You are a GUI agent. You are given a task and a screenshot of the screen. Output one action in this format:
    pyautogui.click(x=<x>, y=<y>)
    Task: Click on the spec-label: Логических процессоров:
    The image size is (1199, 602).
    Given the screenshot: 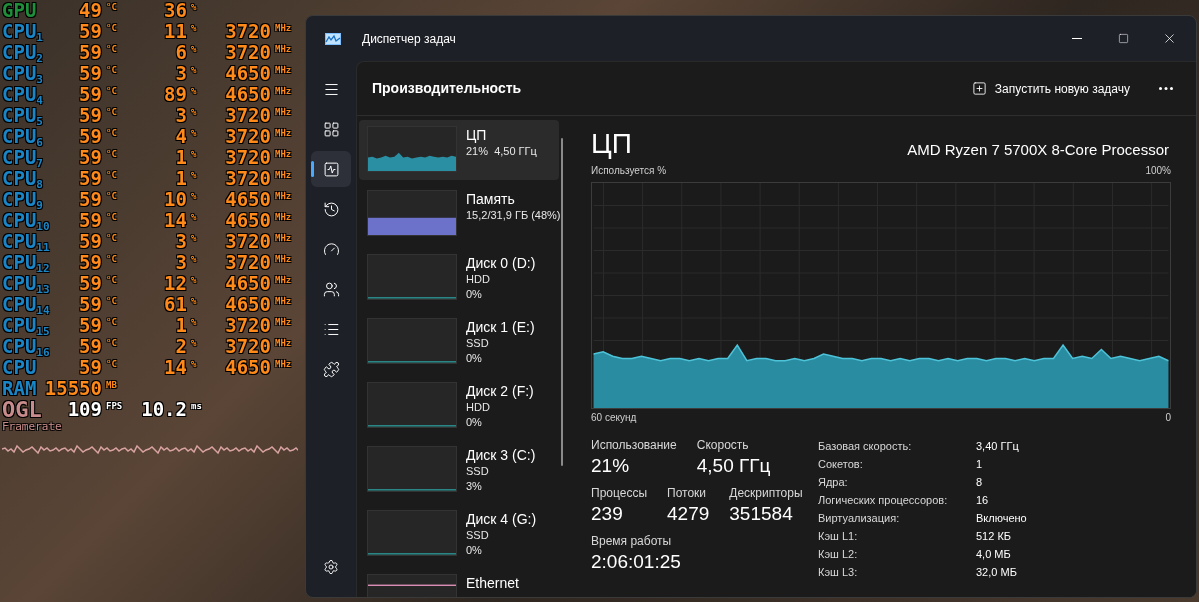 What is the action you would take?
    pyautogui.click(x=883, y=500)
    